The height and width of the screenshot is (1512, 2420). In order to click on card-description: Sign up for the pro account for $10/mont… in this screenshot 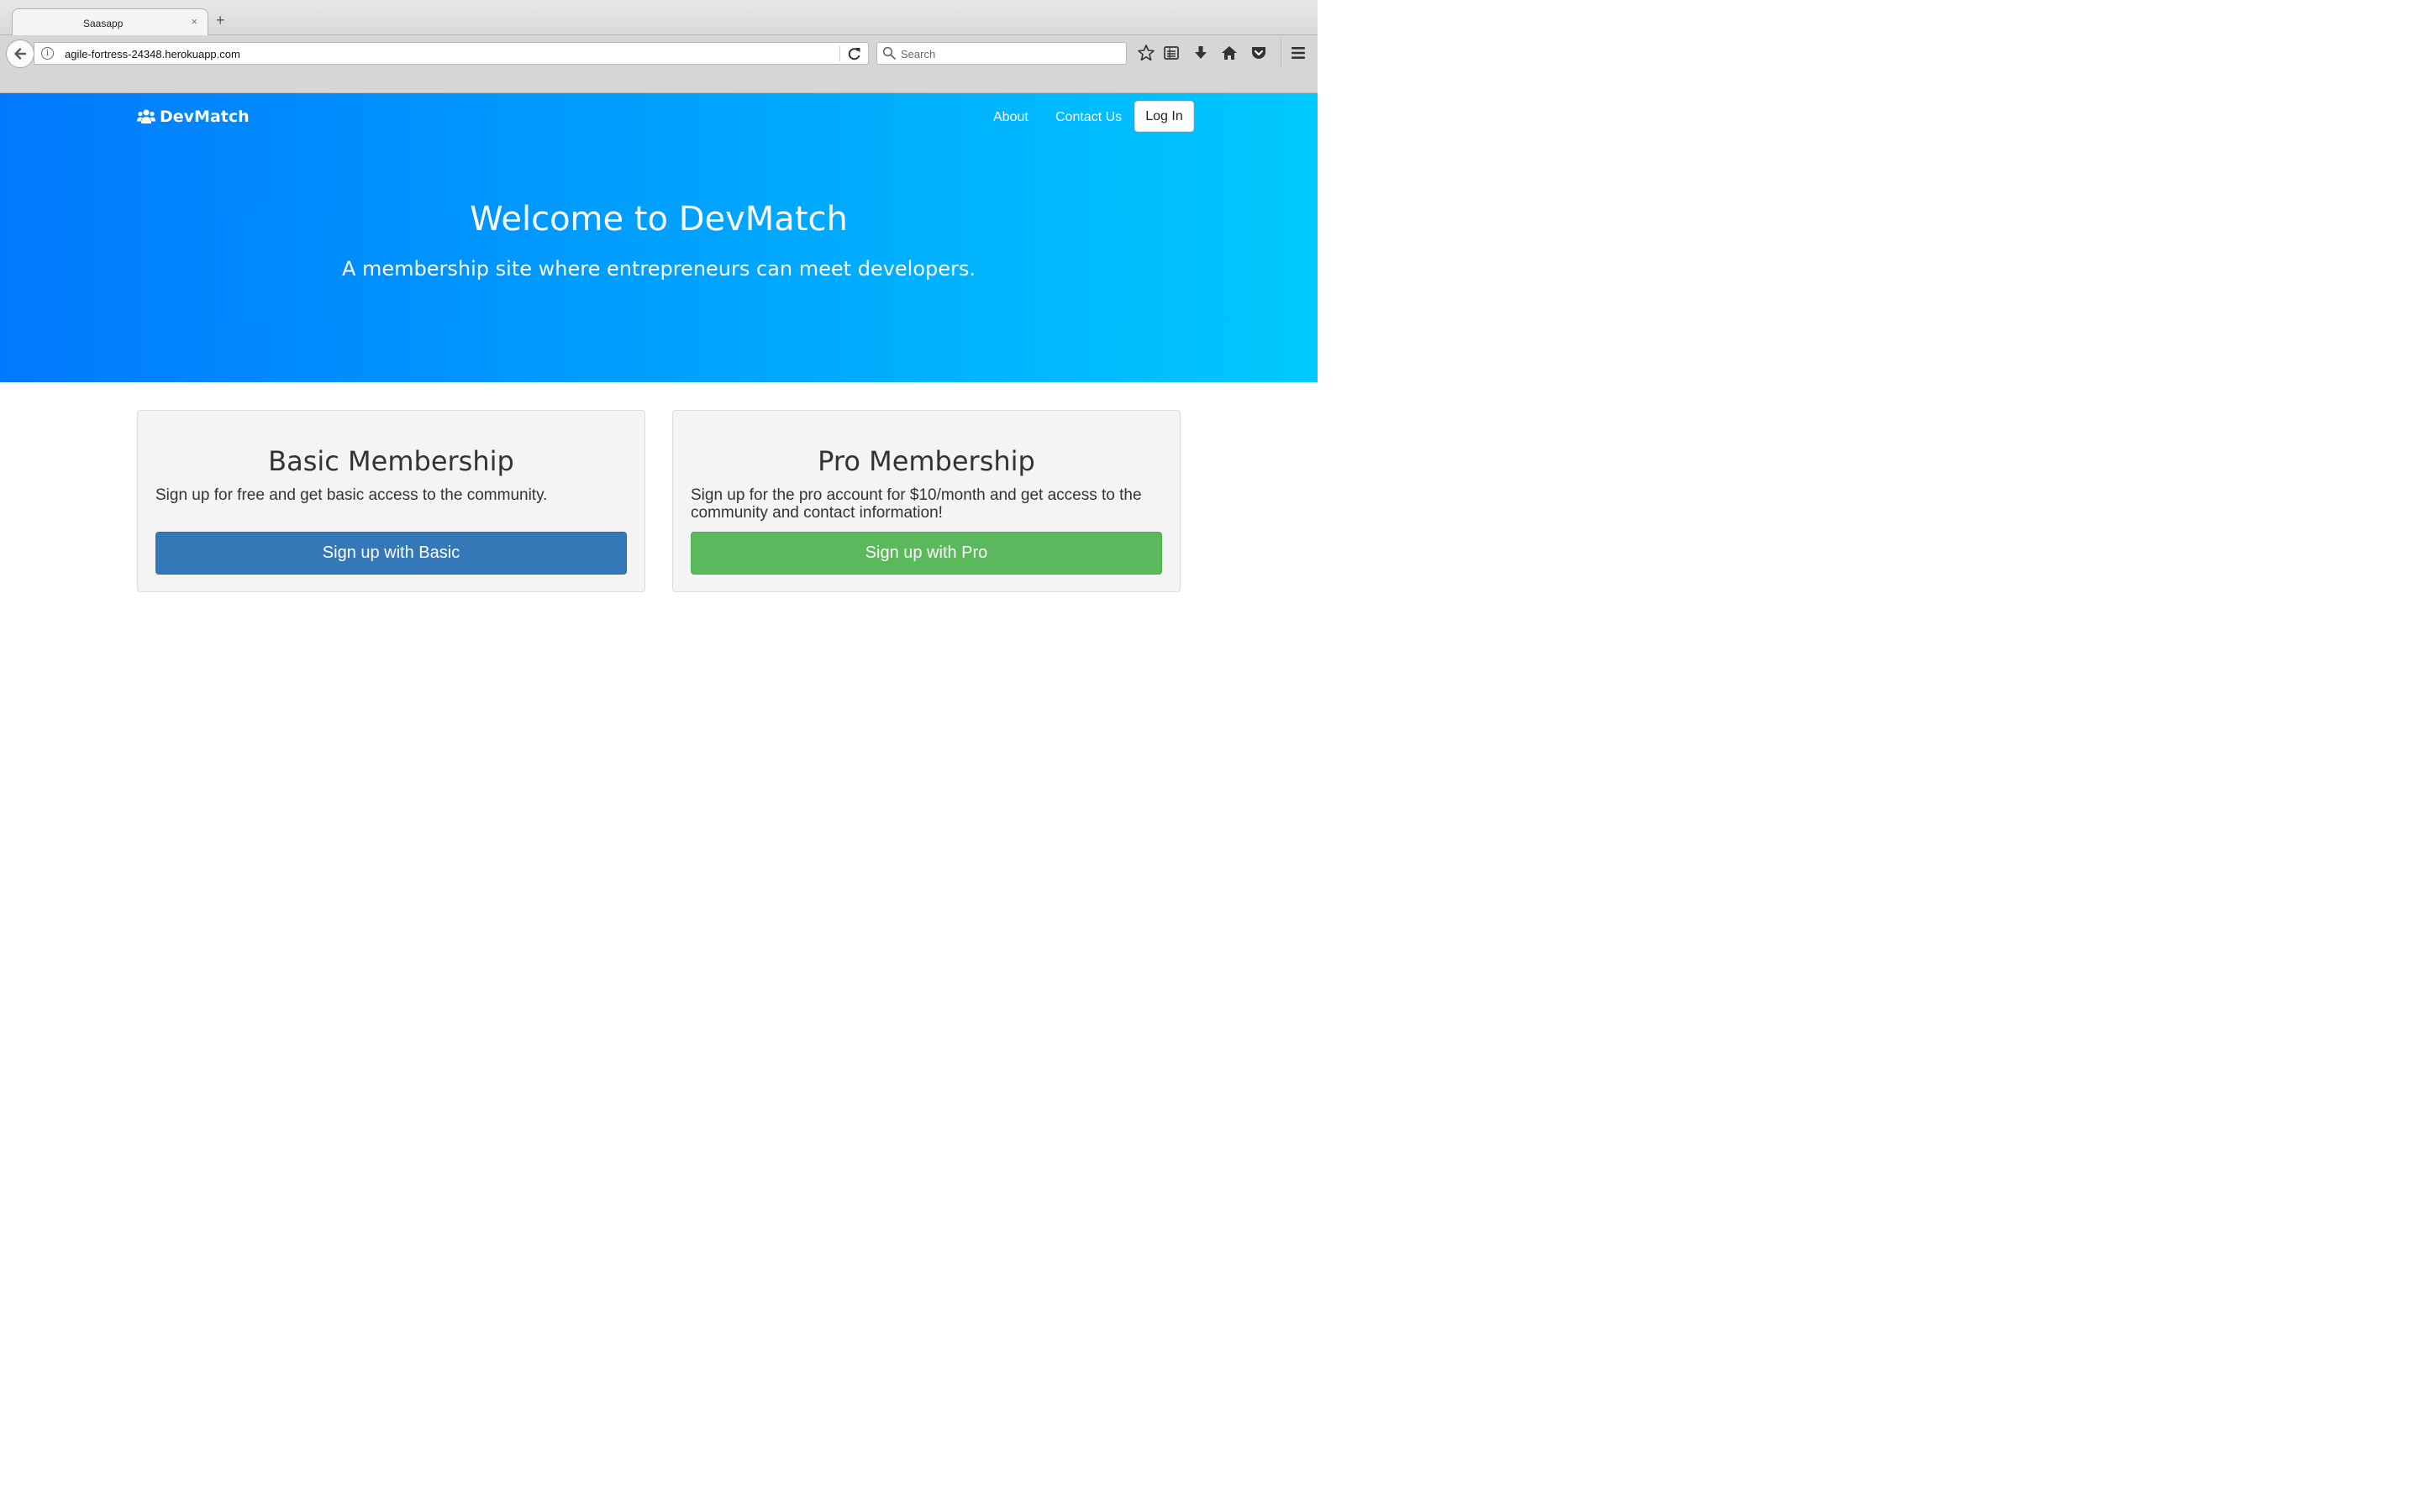, I will do `click(916, 504)`.